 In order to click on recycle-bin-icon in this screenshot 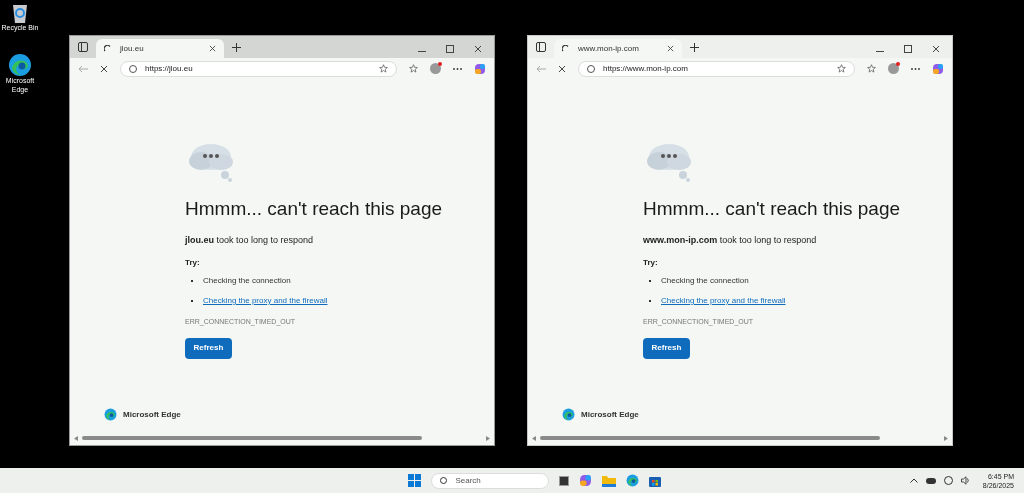, I will do `click(20, 13)`.